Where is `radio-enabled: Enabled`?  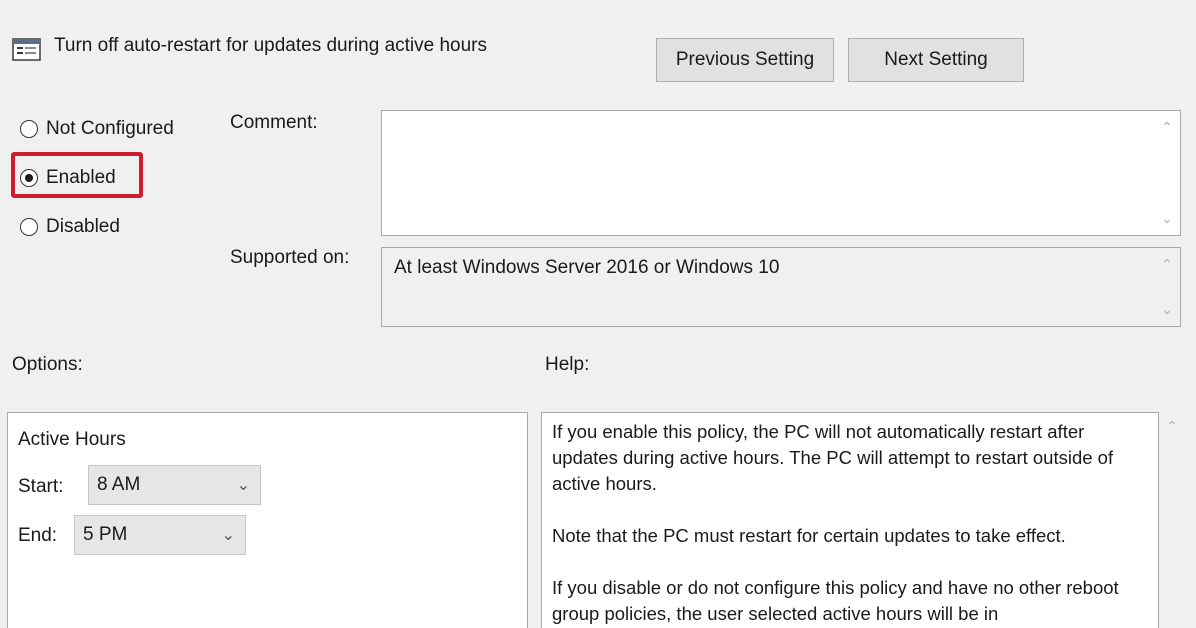 radio-enabled: Enabled is located at coordinates (68, 178).